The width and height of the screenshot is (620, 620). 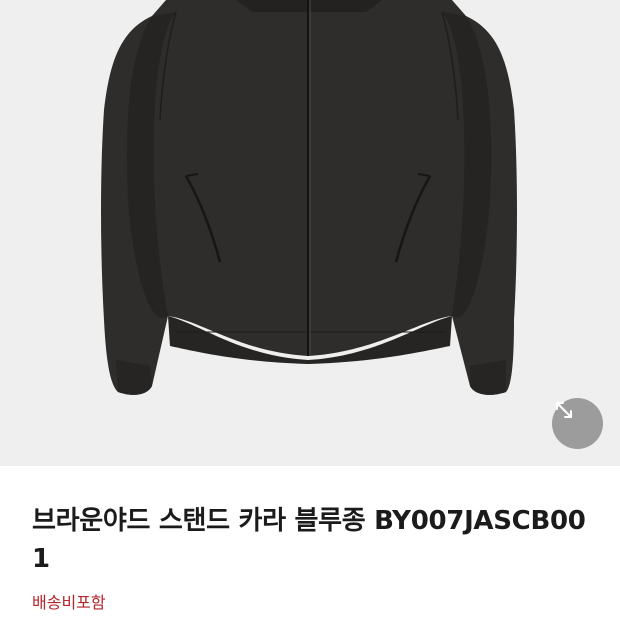 What do you see at coordinates (69, 602) in the screenshot?
I see `shipping-badge: 배송비포함` at bounding box center [69, 602].